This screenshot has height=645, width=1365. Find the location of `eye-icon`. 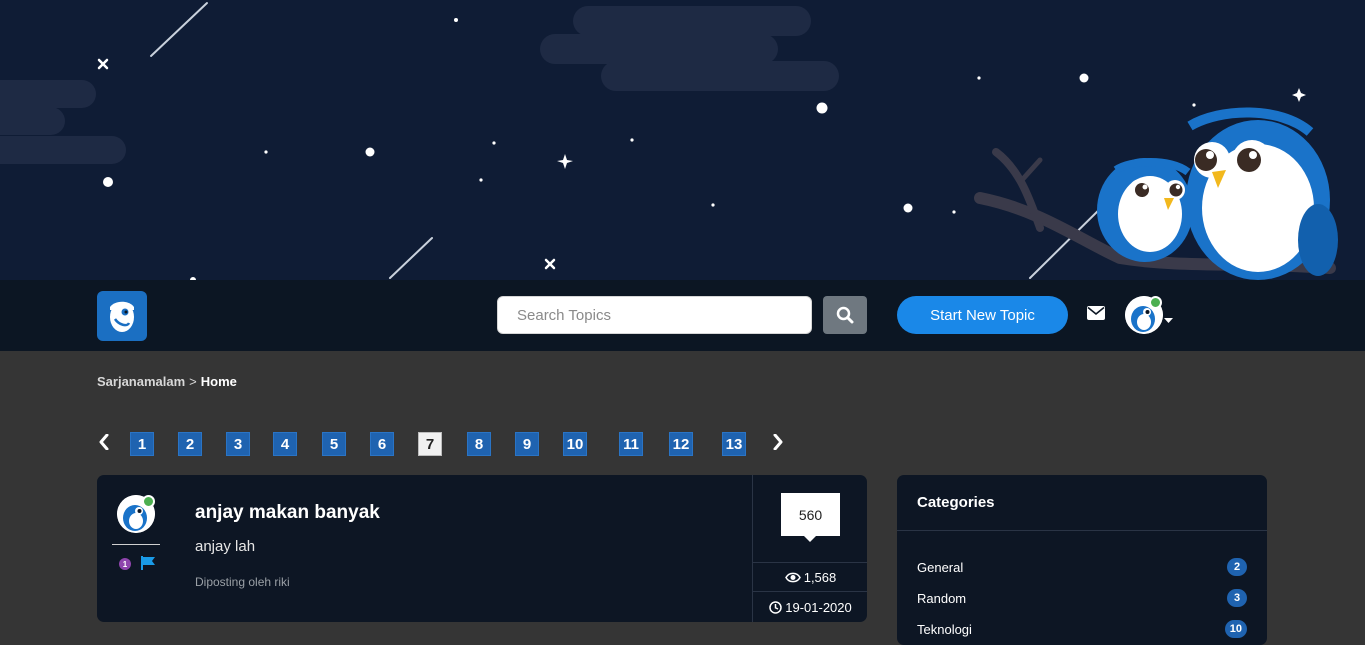

eye-icon is located at coordinates (792, 577).